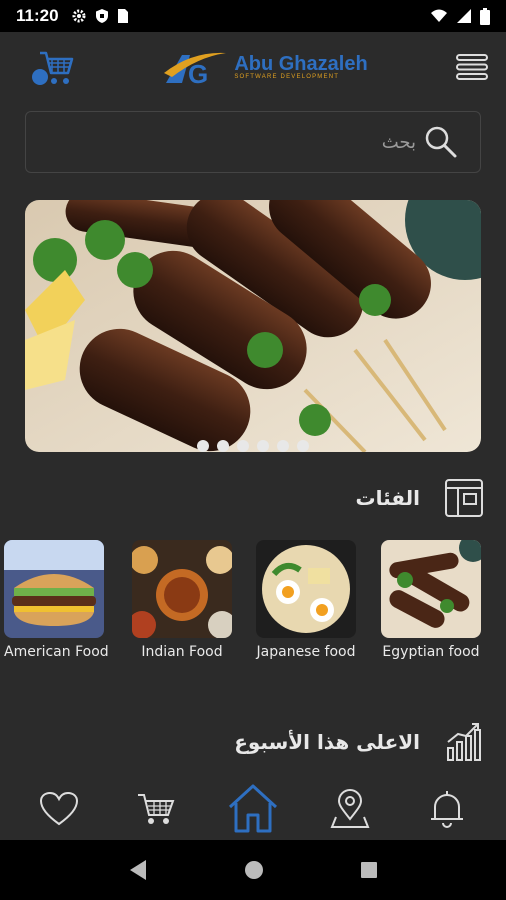 The image size is (506, 900). I want to click on category-item: Japanese food, so click(306, 600).